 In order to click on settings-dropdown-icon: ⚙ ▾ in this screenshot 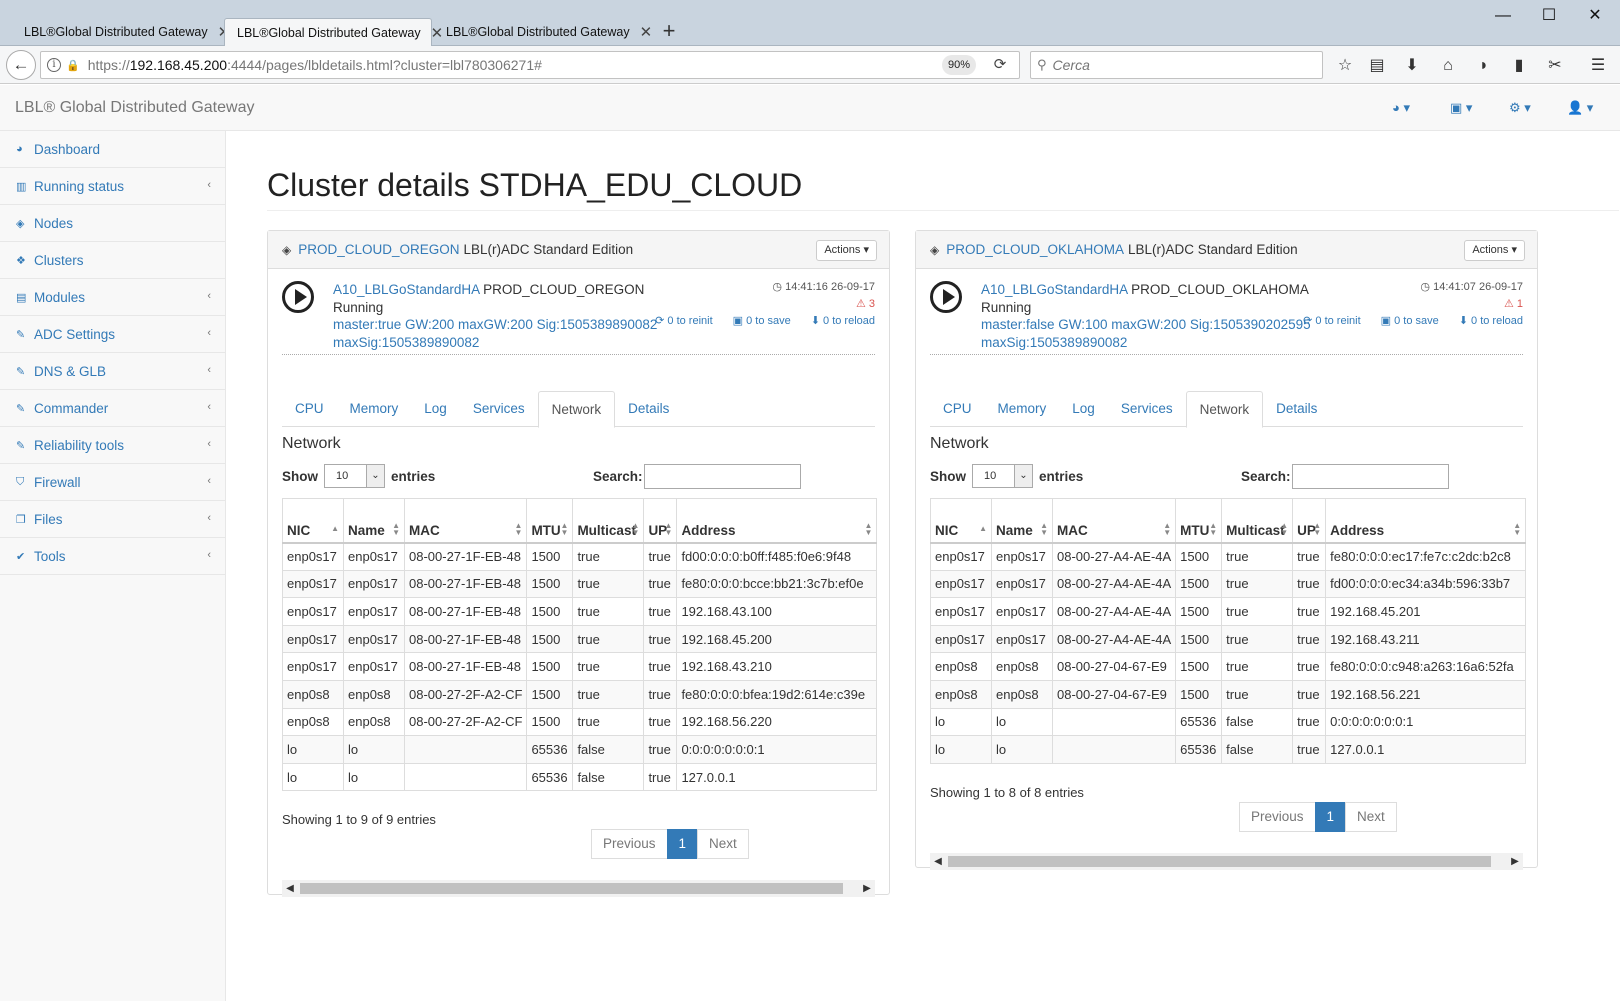, I will do `click(1520, 108)`.